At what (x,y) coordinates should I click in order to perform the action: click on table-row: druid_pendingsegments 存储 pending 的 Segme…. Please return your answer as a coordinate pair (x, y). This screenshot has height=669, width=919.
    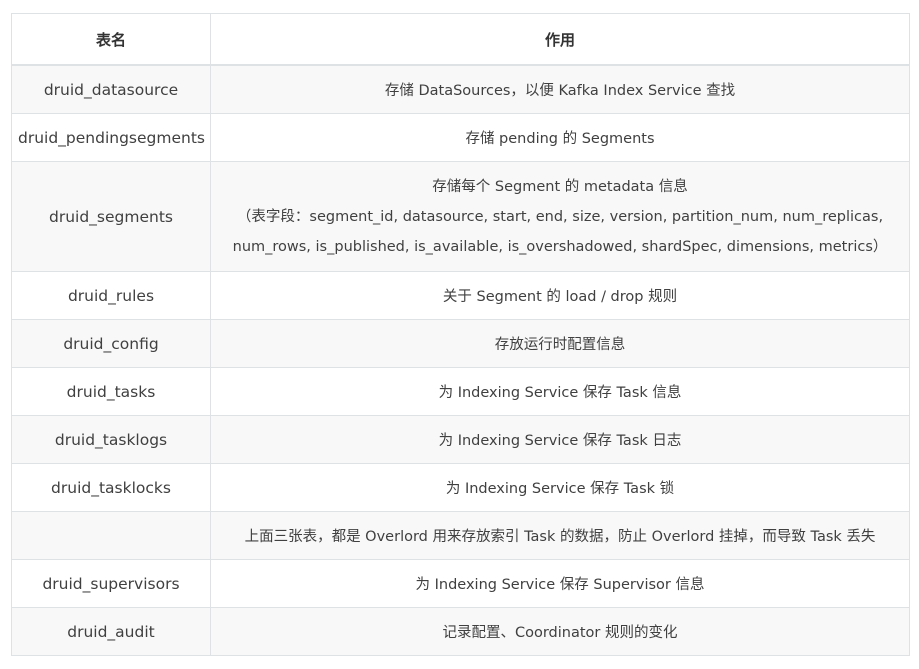
    Looking at the image, I should click on (460, 137).